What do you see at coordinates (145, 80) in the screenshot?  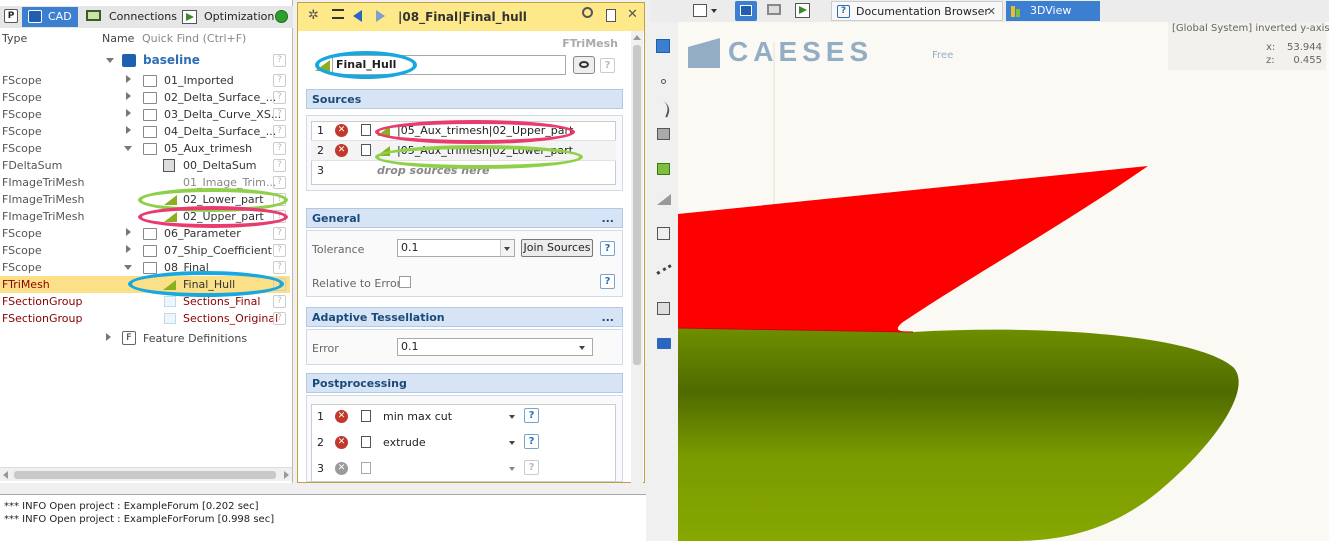 I see `tree-row: FScope 01_Imported ?` at bounding box center [145, 80].